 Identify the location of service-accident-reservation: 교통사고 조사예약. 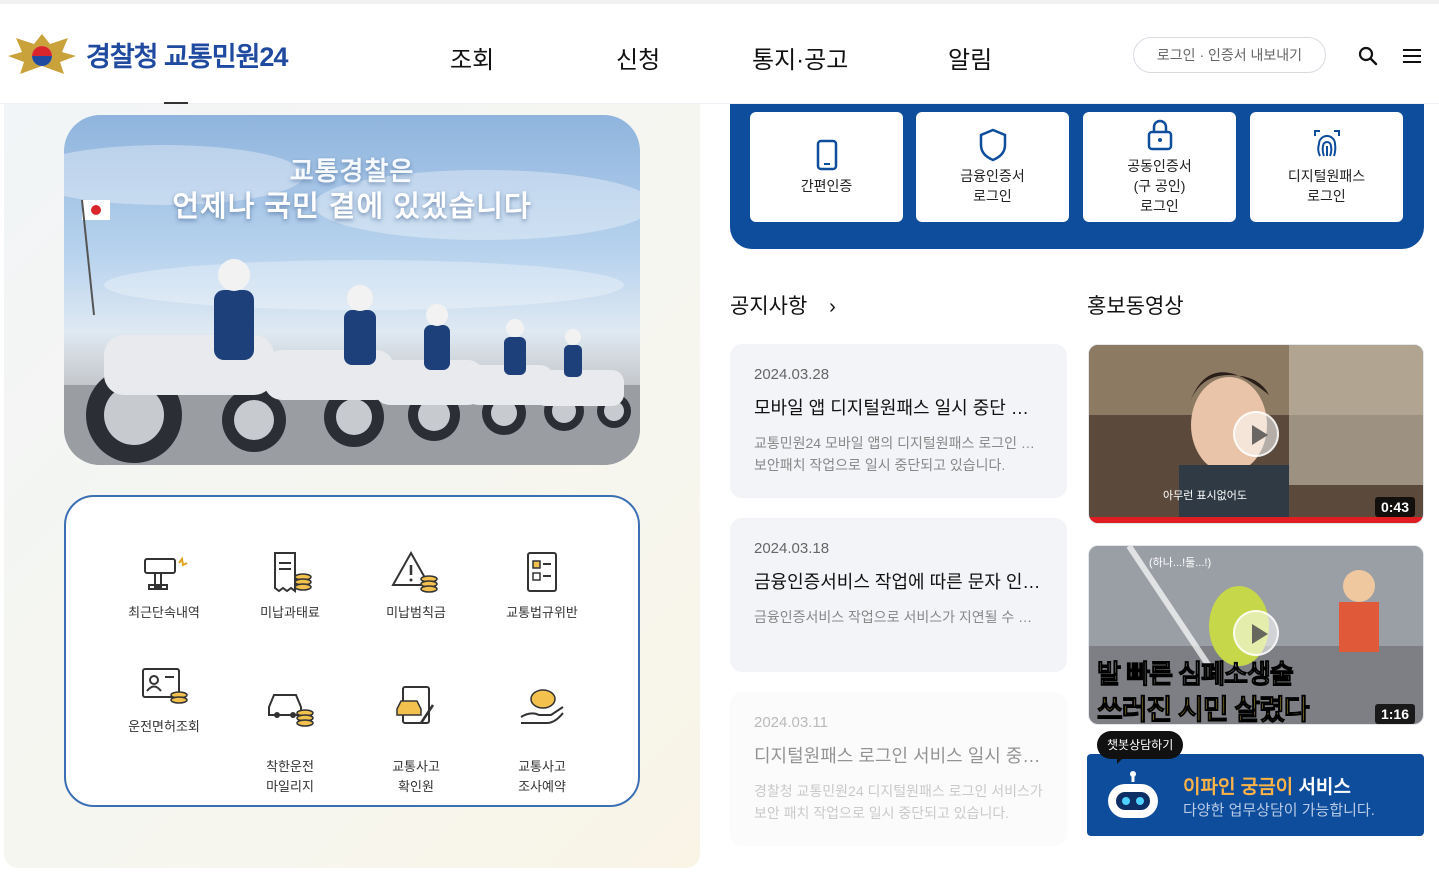
(542, 730).